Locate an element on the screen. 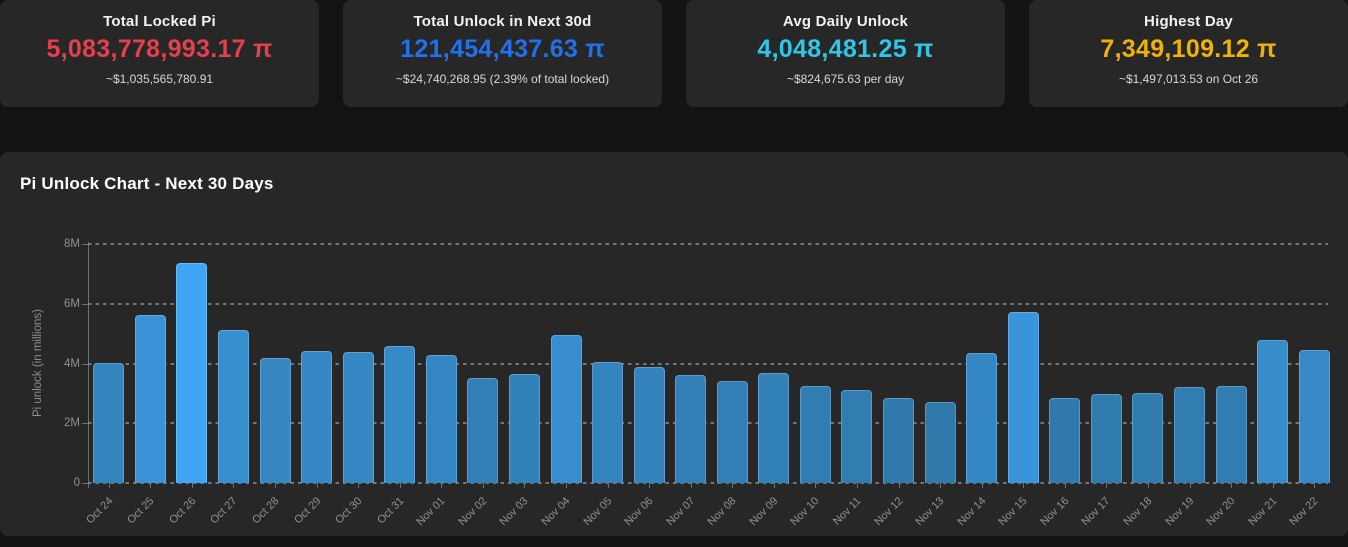 The height and width of the screenshot is (547, 1348). y-tick-label: 0 is located at coordinates (76, 483).